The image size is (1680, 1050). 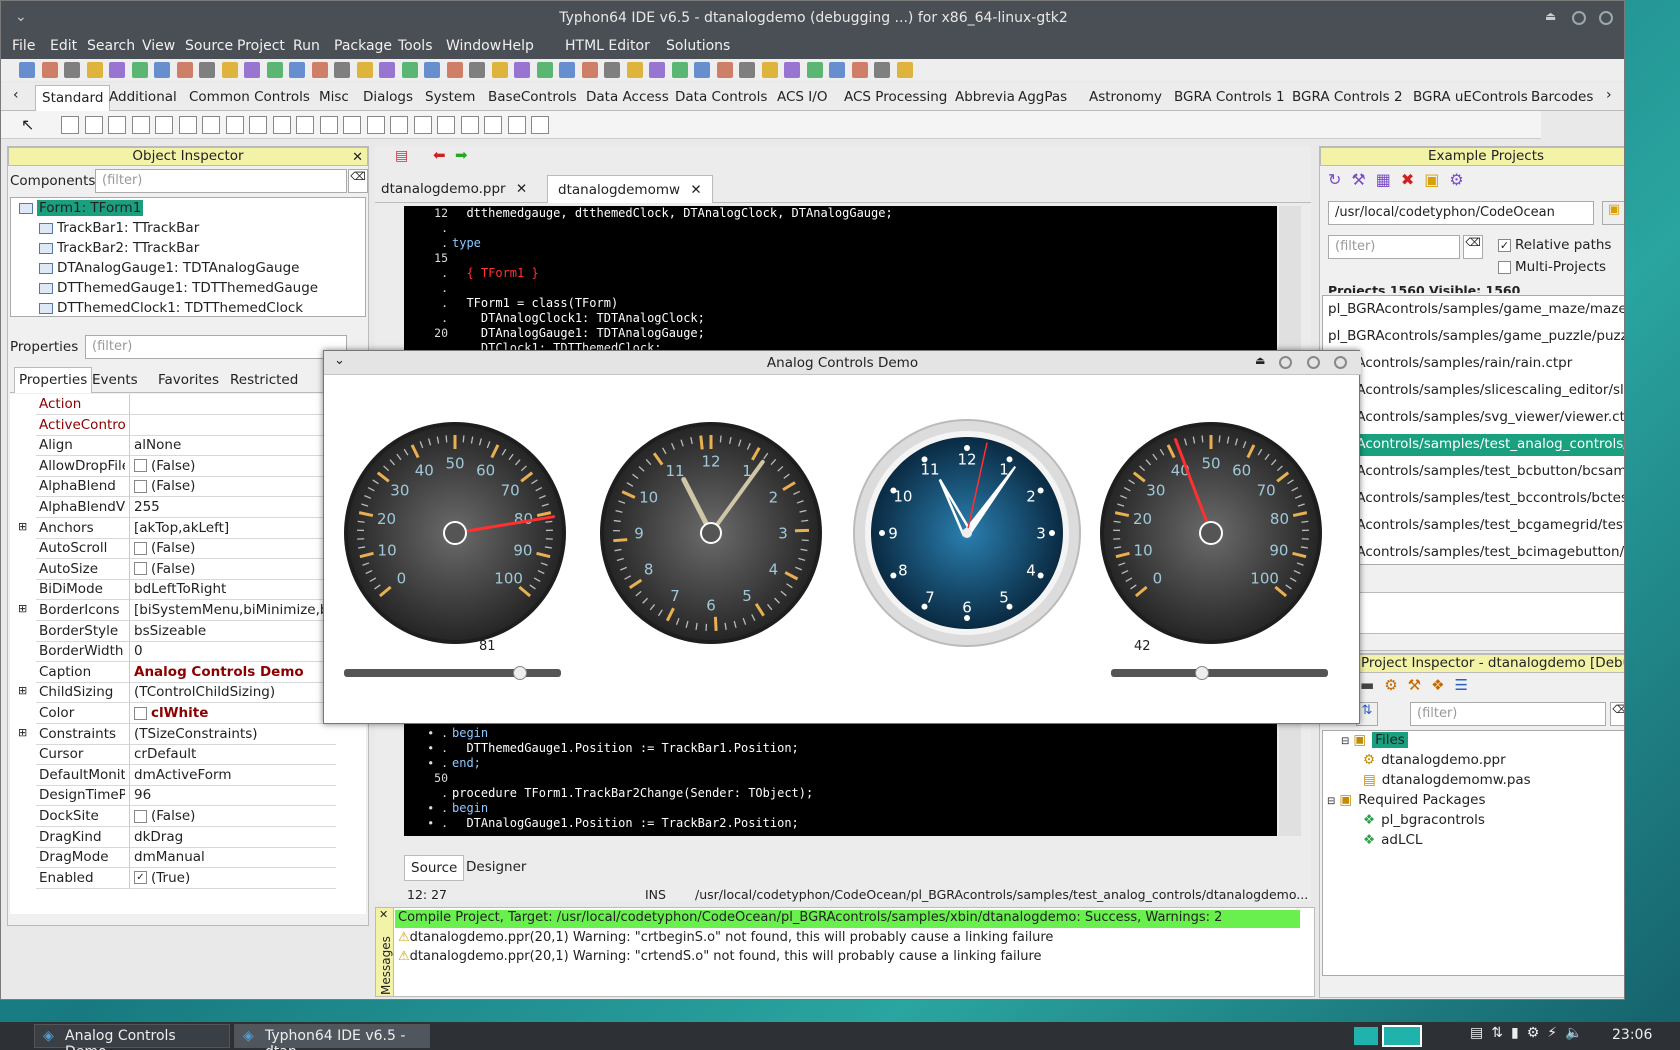 What do you see at coordinates (140, 878) in the screenshot?
I see `checkbox: ✓` at bounding box center [140, 878].